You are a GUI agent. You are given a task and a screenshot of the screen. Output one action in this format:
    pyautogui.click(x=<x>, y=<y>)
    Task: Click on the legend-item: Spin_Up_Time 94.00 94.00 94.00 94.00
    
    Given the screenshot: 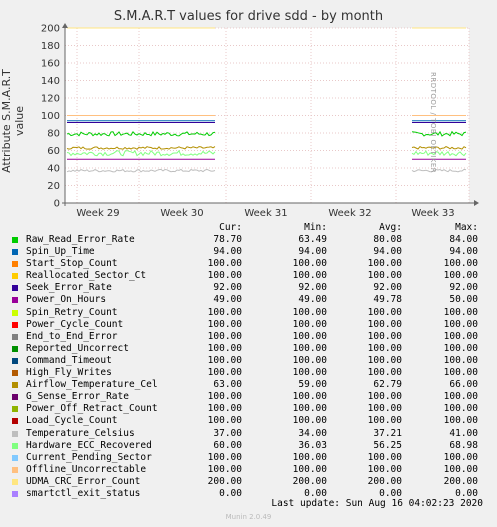 What is the action you would take?
    pyautogui.click(x=247, y=252)
    